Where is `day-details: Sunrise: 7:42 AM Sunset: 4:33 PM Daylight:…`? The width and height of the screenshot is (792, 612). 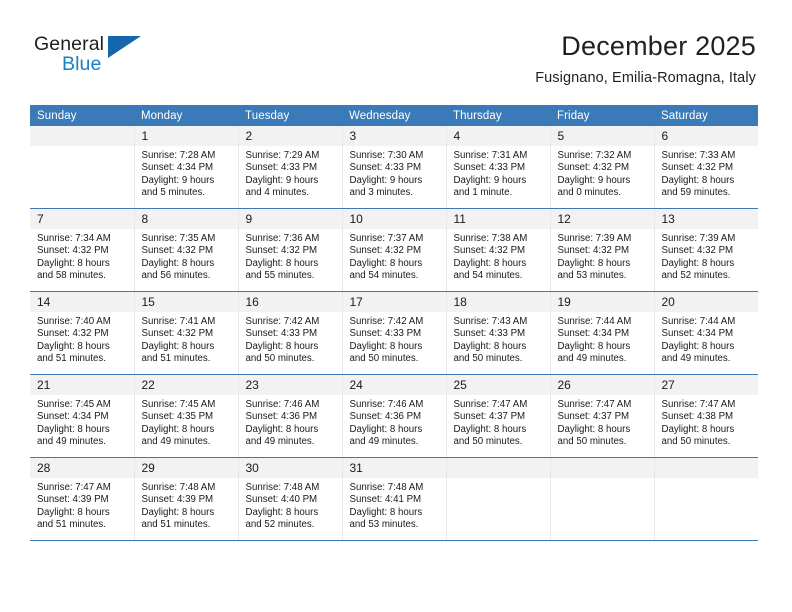
day-details: Sunrise: 7:42 AM Sunset: 4:33 PM Daylight:… is located at coordinates (290, 339).